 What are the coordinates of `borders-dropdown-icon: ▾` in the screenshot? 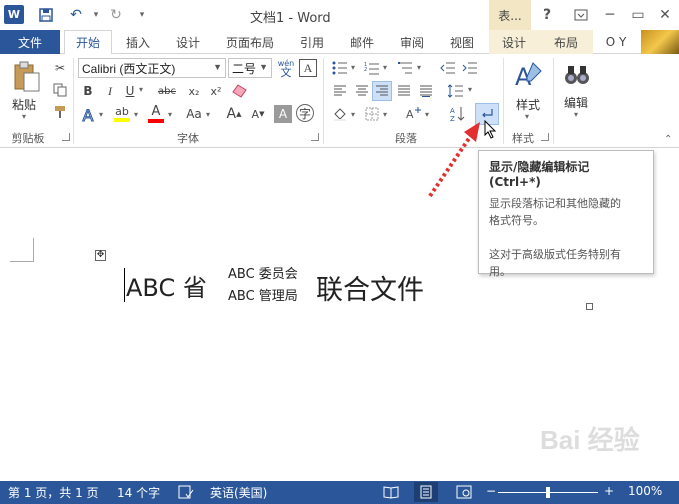 It's located at (385, 114).